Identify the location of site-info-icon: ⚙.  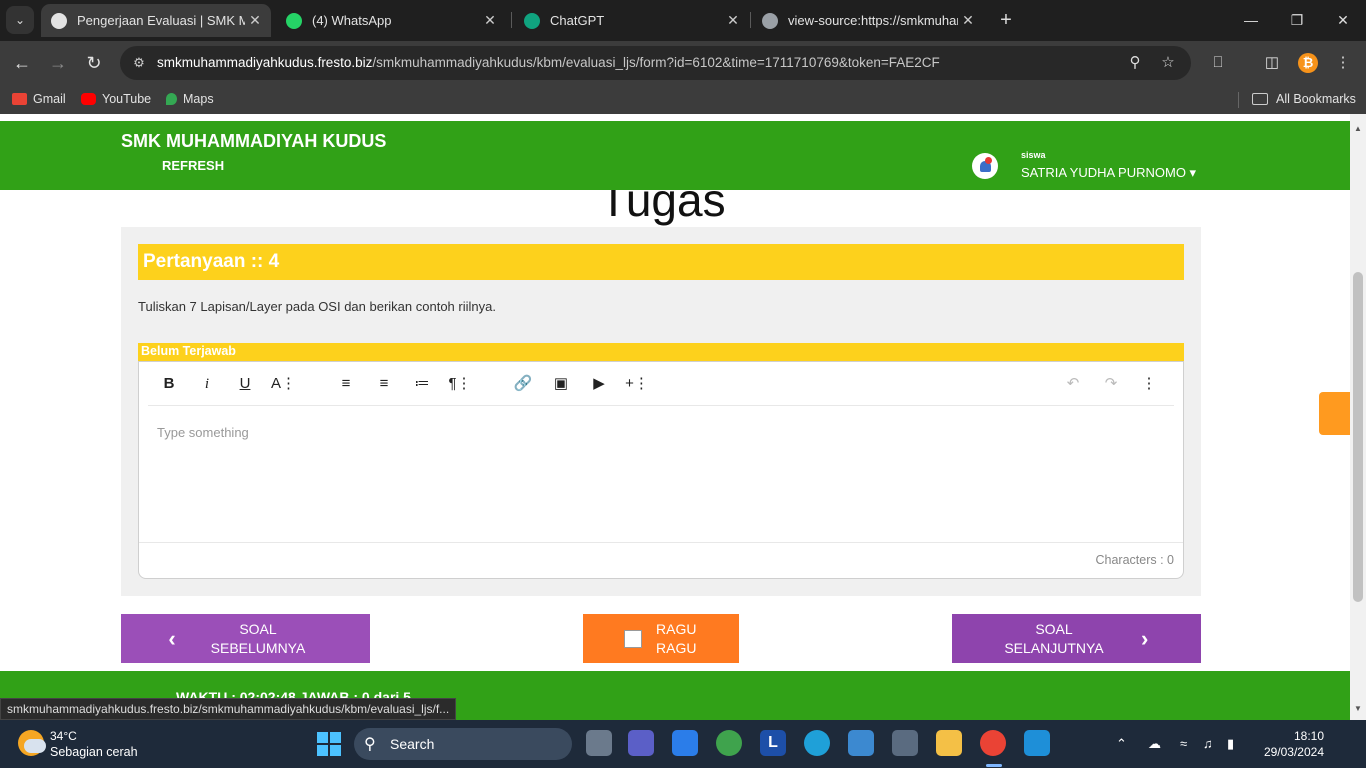
(139, 63).